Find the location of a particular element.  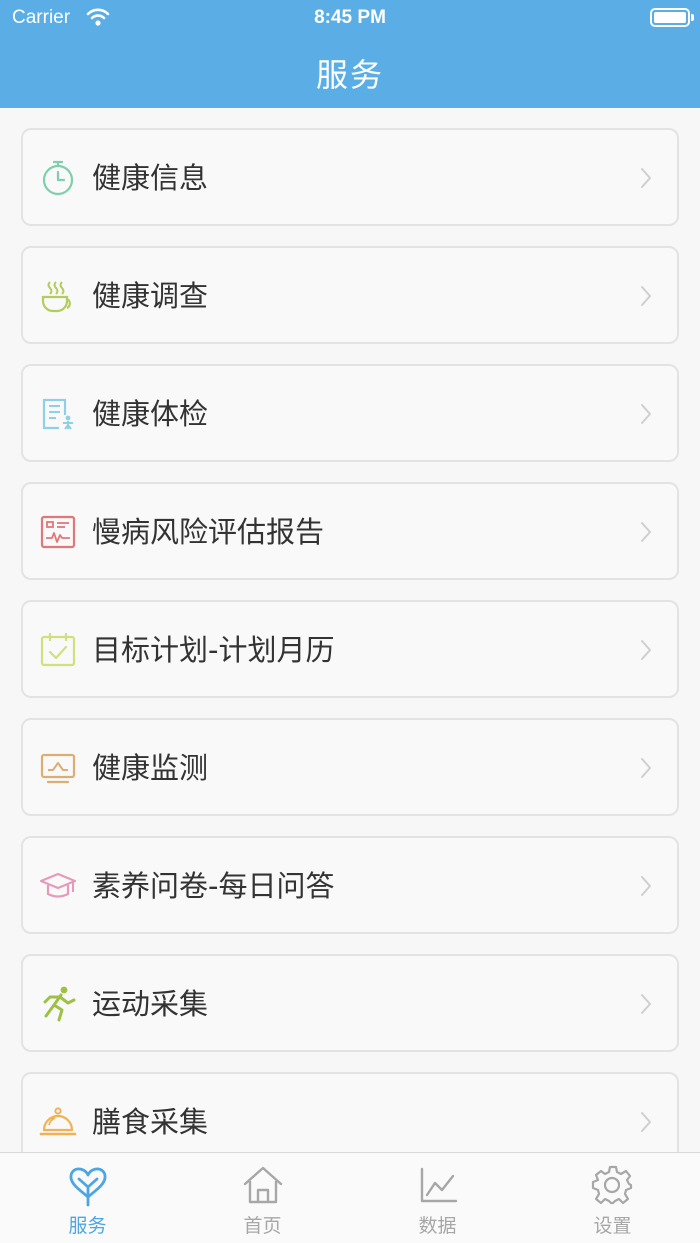

tab-service: 服务 is located at coordinates (87, 1198).